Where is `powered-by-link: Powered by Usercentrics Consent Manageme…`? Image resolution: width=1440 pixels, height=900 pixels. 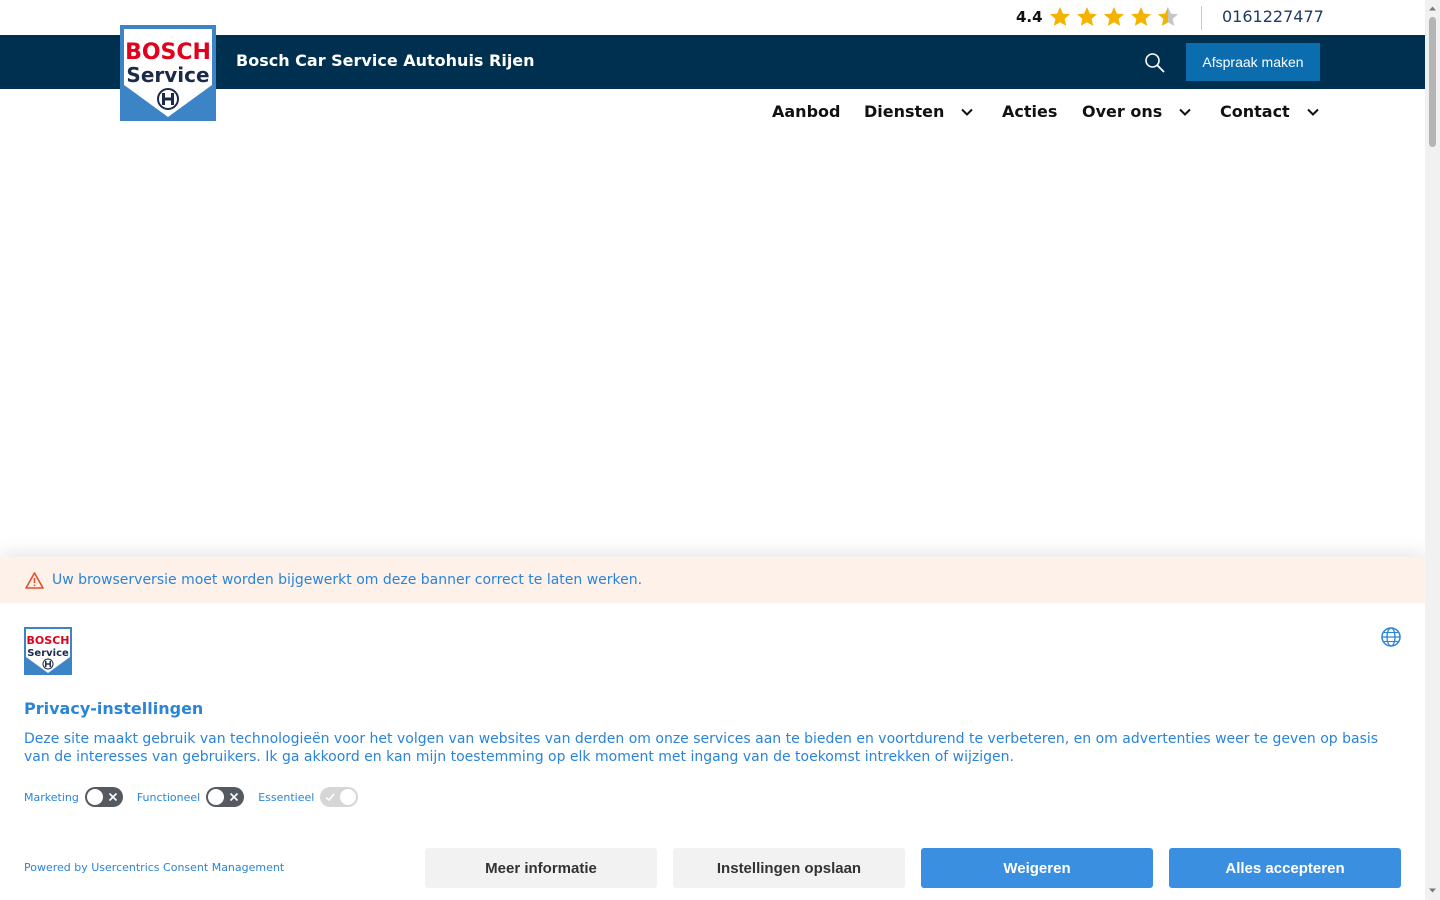
powered-by-link: Powered by Usercentrics Consent Manageme… is located at coordinates (154, 867).